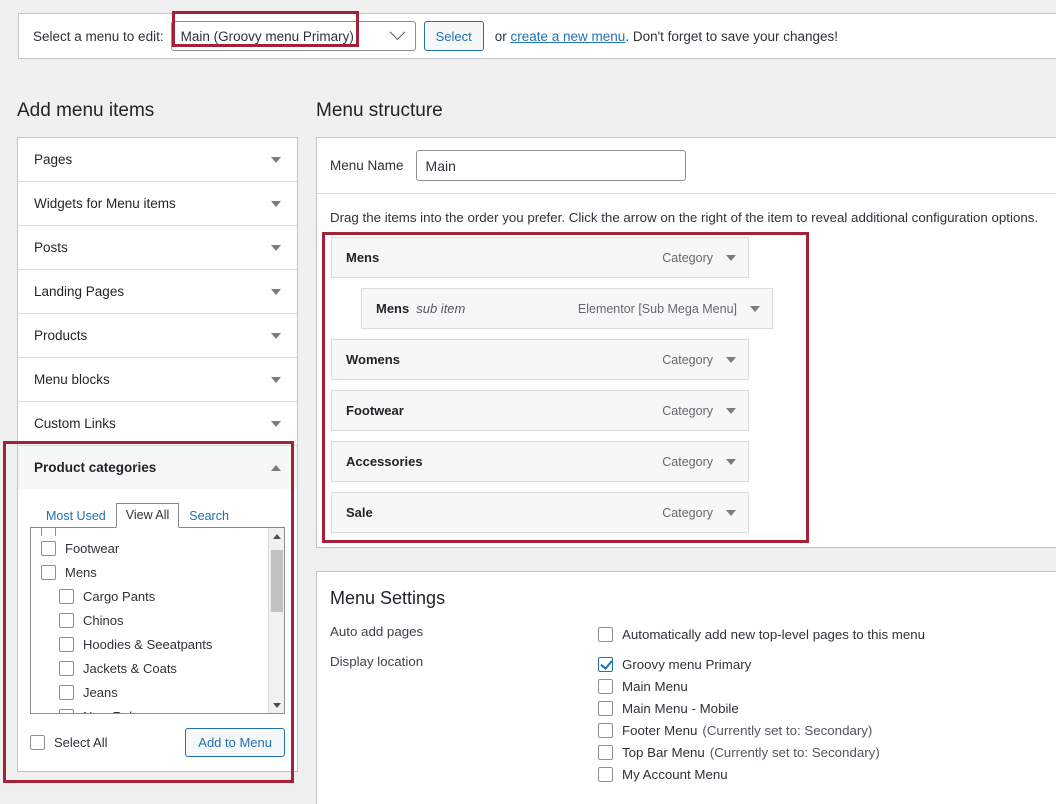 The image size is (1056, 804). What do you see at coordinates (675, 774) in the screenshot?
I see `option-label: My Account Menu` at bounding box center [675, 774].